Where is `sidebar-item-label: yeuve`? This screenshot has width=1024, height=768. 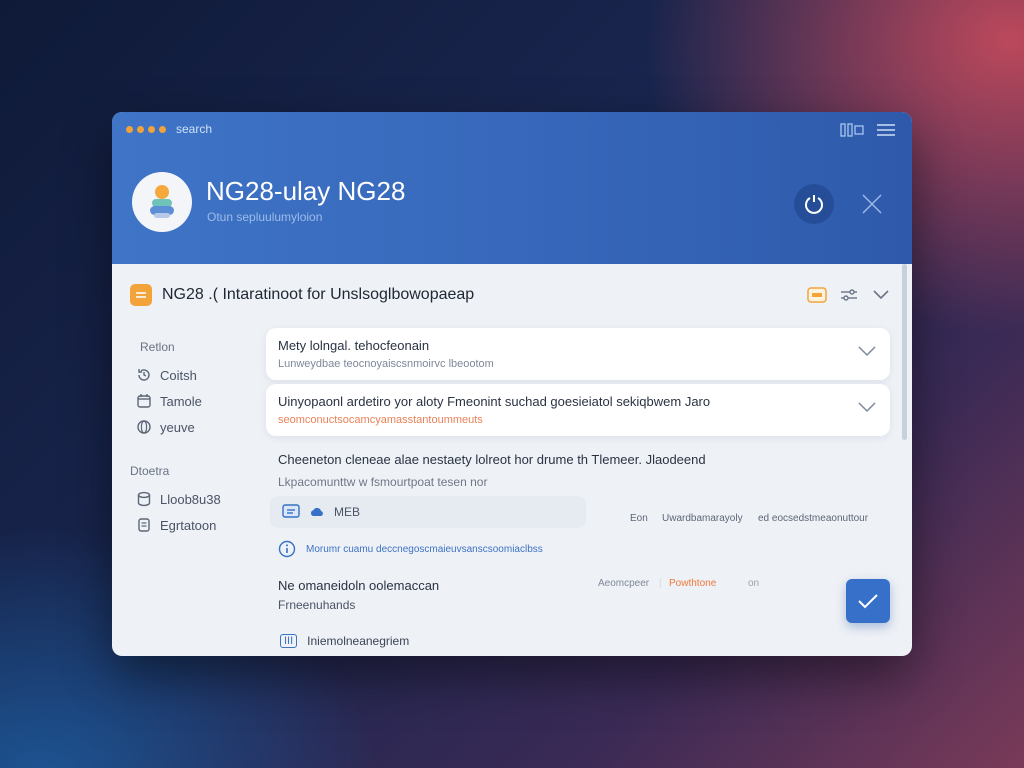 sidebar-item-label: yeuve is located at coordinates (177, 427).